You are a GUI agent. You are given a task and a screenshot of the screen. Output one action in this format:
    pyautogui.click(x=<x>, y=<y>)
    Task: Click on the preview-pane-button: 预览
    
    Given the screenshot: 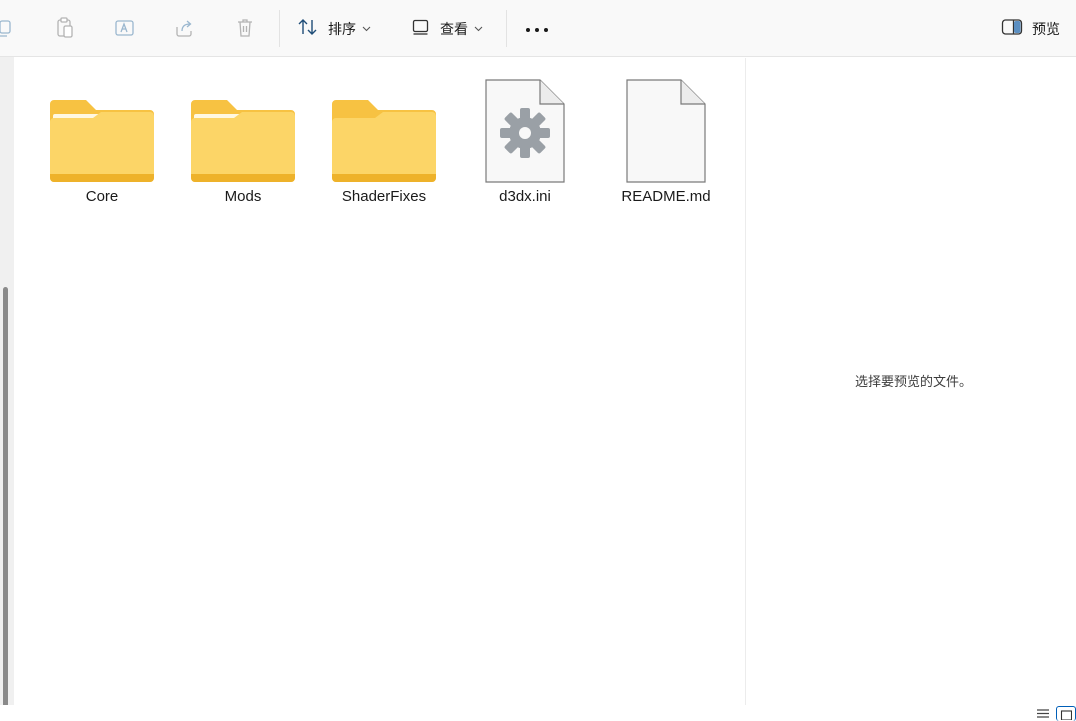 What is the action you would take?
    pyautogui.click(x=1030, y=29)
    